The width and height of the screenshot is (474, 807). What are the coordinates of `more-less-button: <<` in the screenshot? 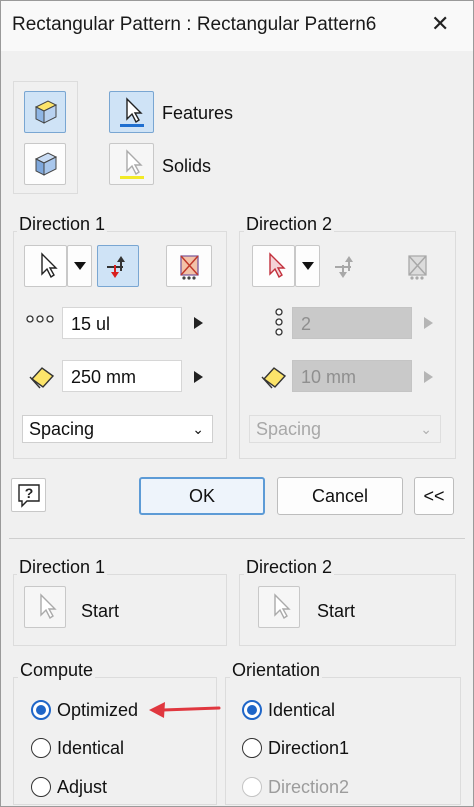 It's located at (434, 496).